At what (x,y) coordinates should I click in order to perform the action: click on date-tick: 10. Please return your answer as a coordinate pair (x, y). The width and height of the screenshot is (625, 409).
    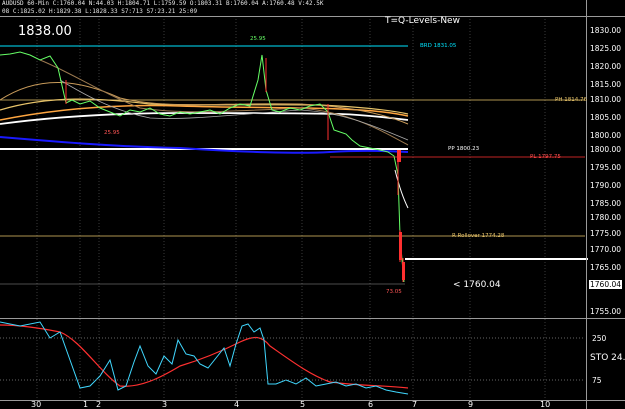
    Looking at the image, I should click on (545, 404).